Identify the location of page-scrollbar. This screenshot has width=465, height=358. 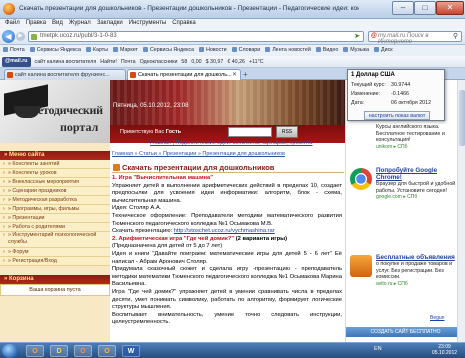
(461, 211).